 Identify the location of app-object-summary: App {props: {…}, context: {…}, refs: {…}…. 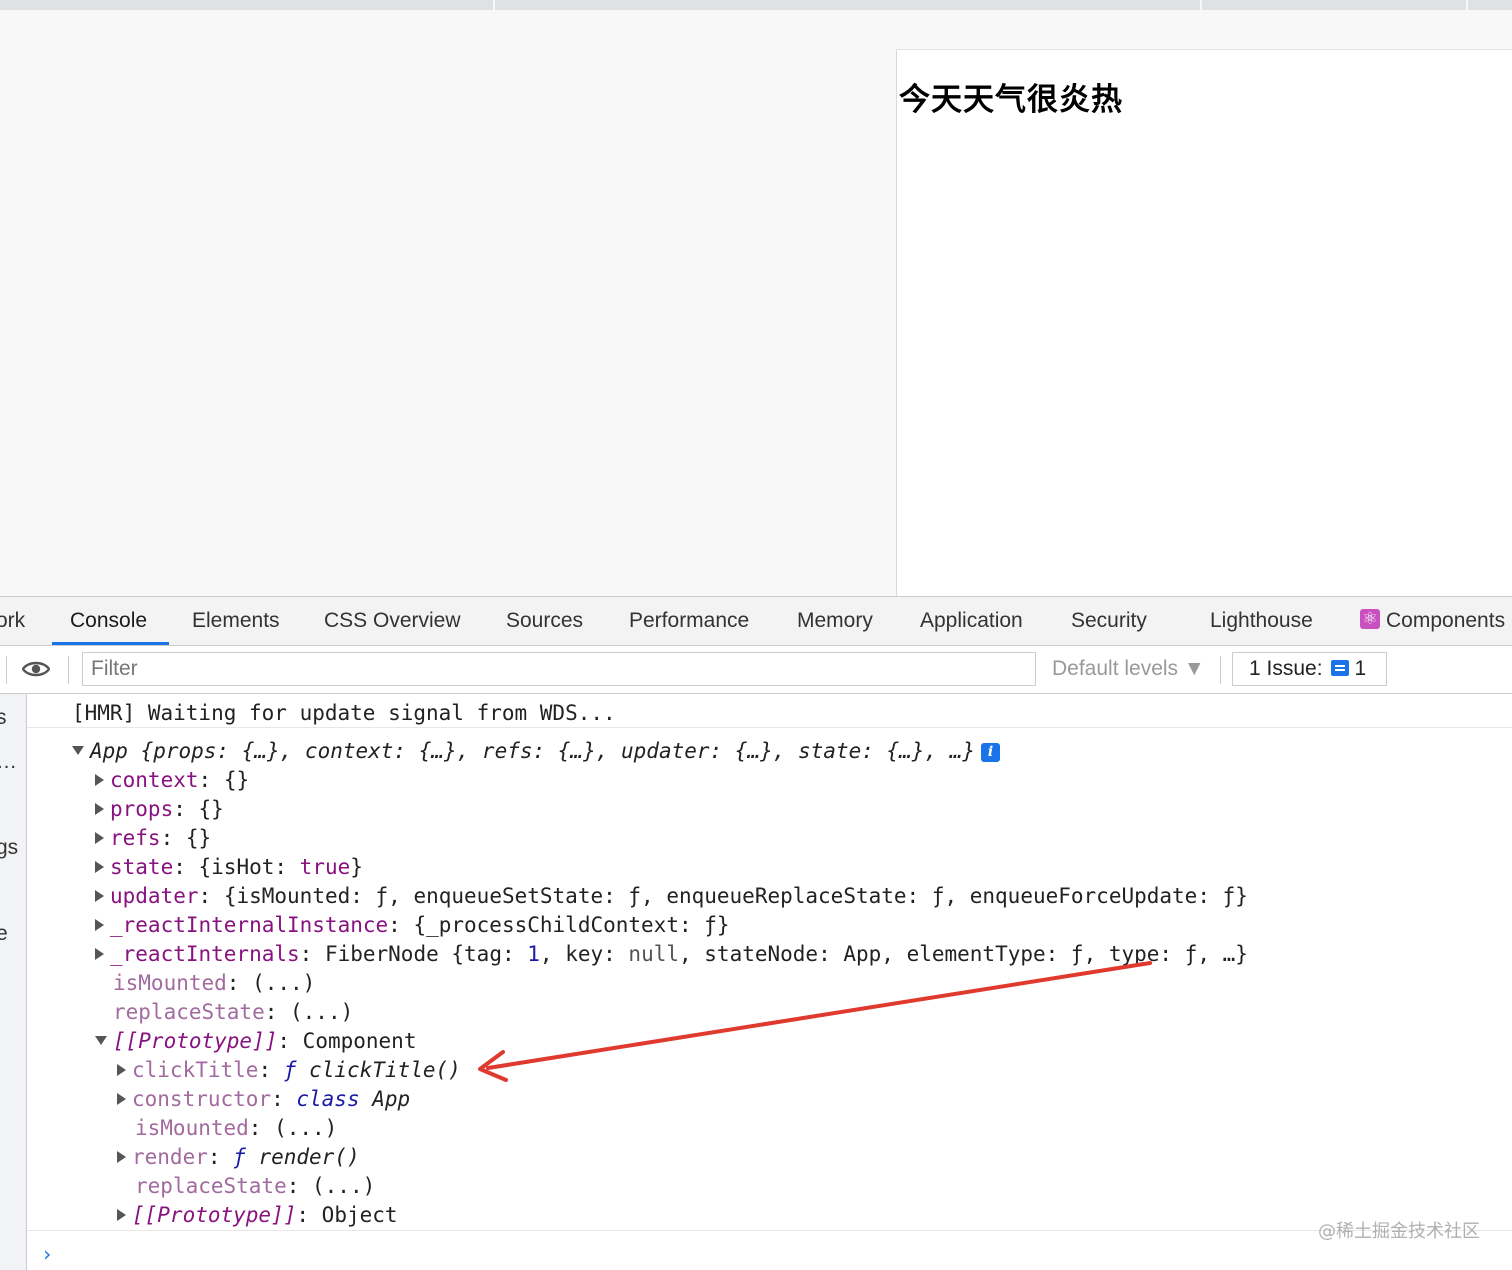
(536, 751).